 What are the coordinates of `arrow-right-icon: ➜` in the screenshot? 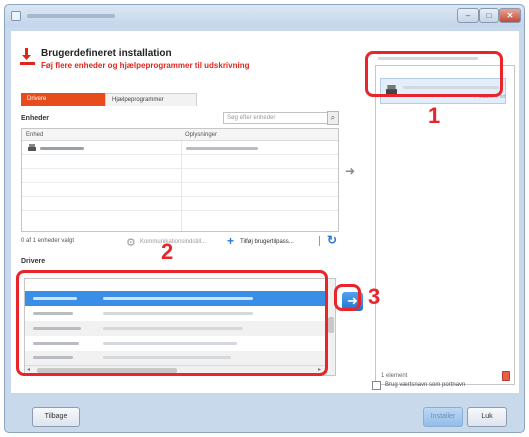 It's located at (350, 171).